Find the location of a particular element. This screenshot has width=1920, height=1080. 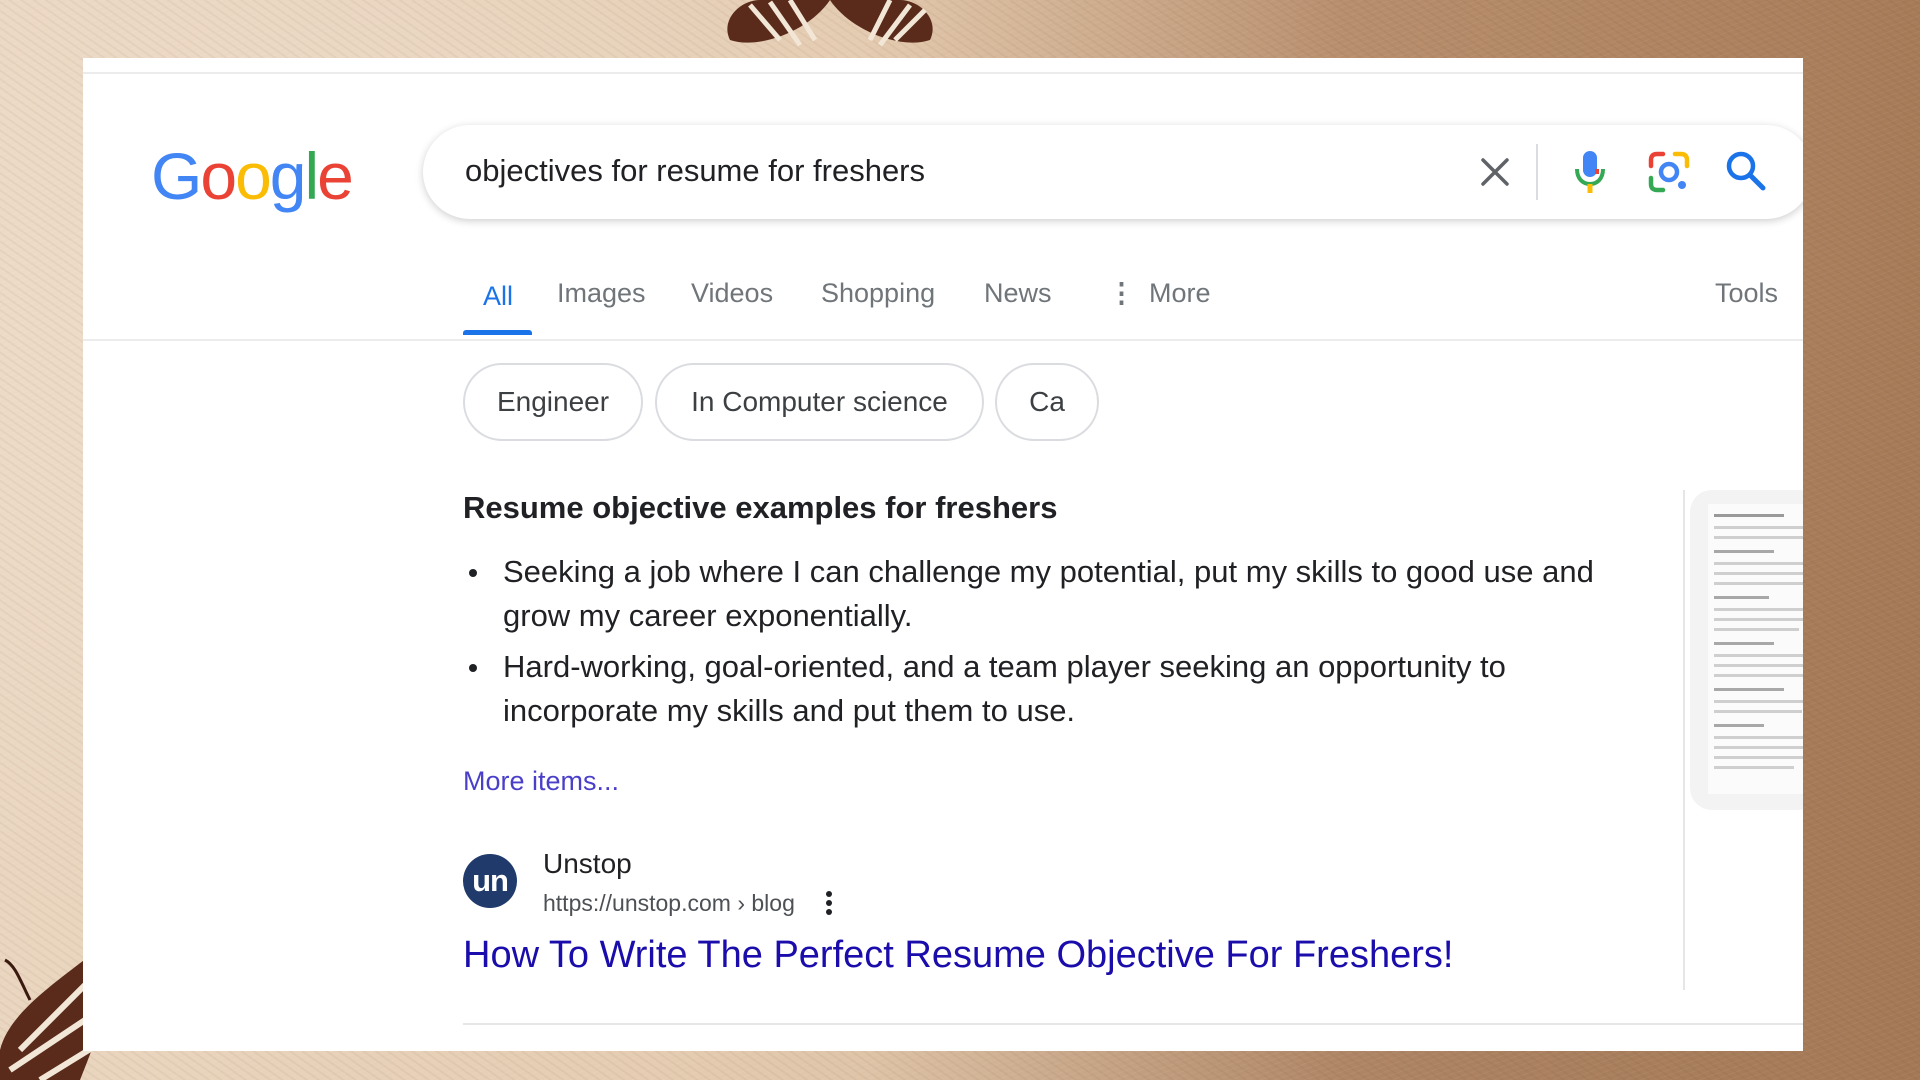

tab-all: All is located at coordinates (498, 296).